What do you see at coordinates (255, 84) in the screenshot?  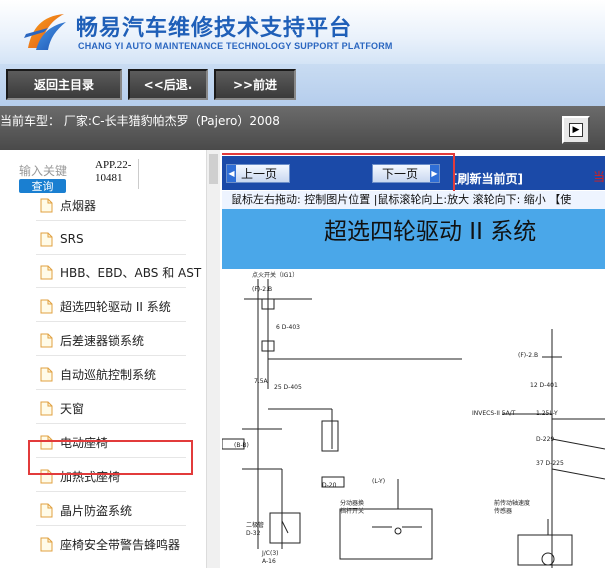 I see `forward-button: >>前进` at bounding box center [255, 84].